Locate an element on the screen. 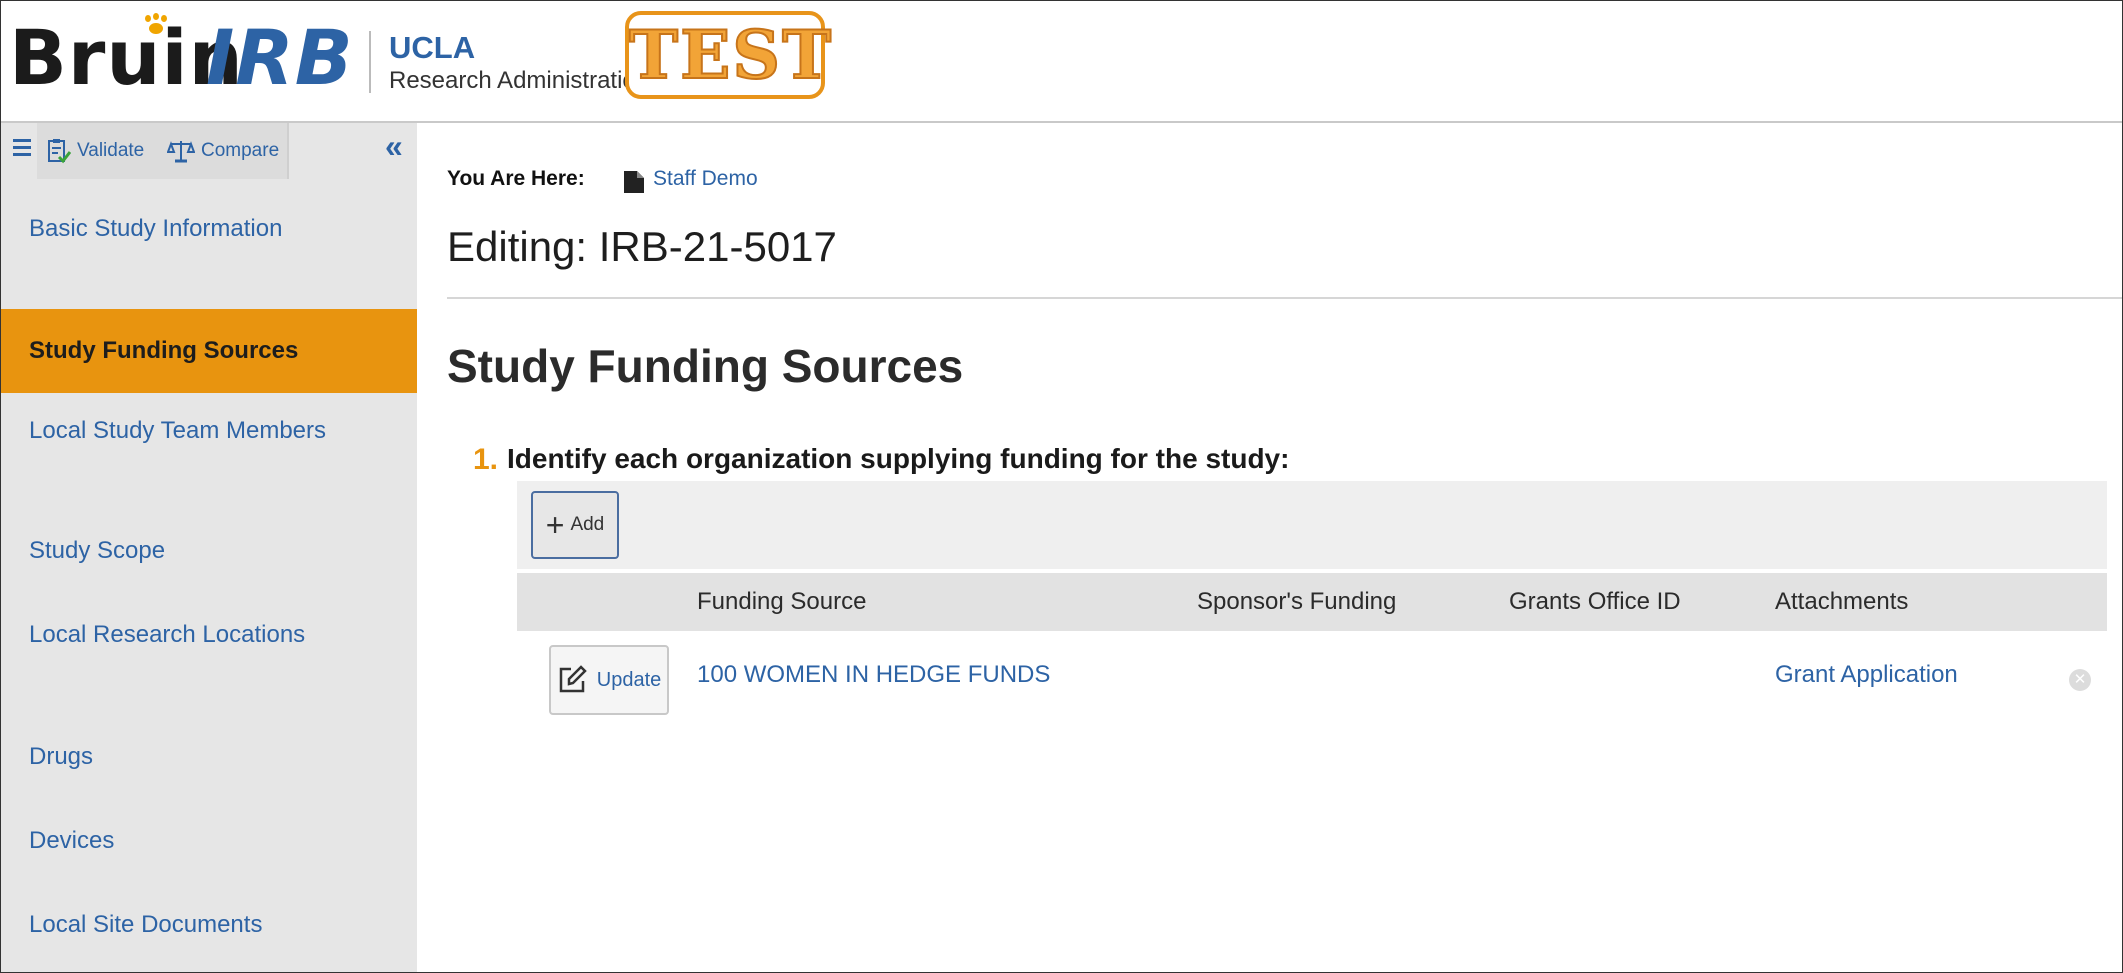 The height and width of the screenshot is (973, 2123). sidebar-item-local-site-documents: Local Site Documents is located at coordinates (209, 925).